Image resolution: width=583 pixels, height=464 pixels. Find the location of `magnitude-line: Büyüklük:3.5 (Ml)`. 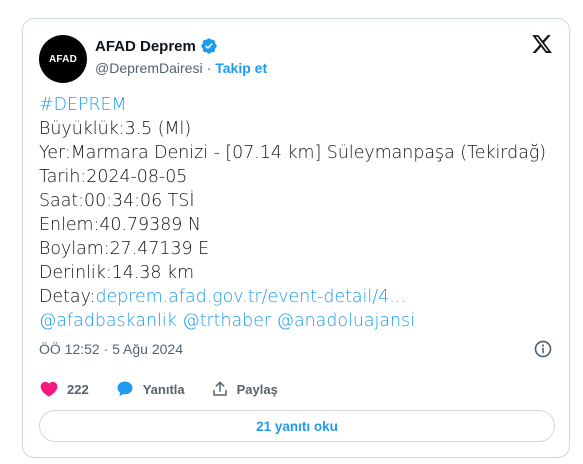

magnitude-line: Büyüklük:3.5 (Ml) is located at coordinates (115, 129).